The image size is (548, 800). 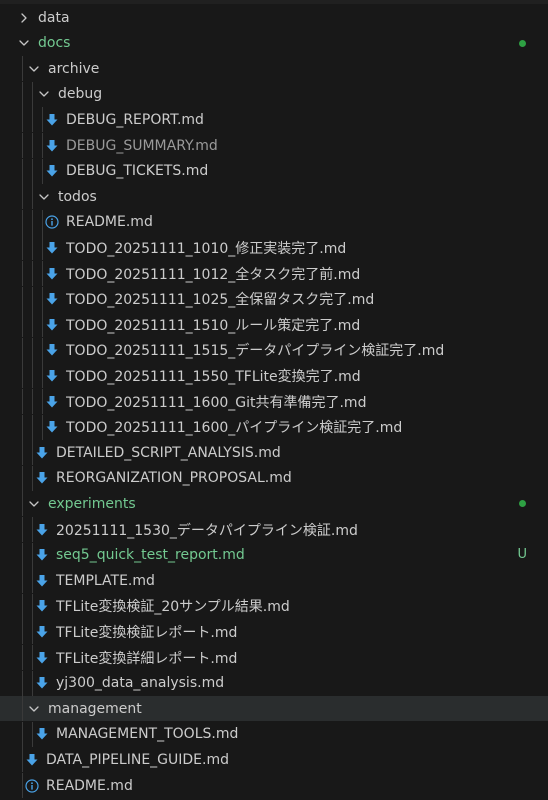 What do you see at coordinates (77, 196) in the screenshot?
I see `tree-item-label: todos` at bounding box center [77, 196].